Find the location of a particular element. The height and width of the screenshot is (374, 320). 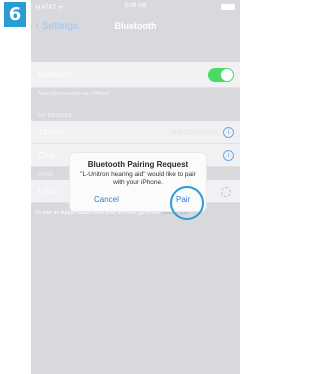

my-devices-header: MY DEVICES is located at coordinates (55, 116).